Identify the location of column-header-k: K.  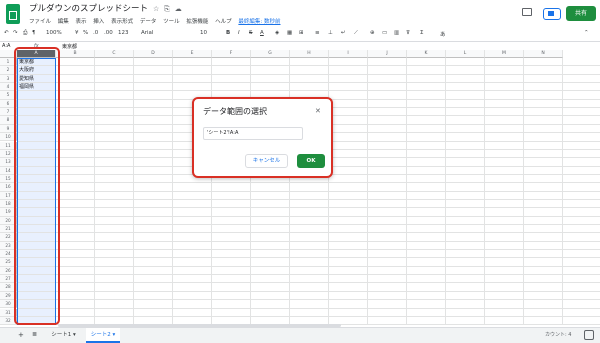
(426, 54).